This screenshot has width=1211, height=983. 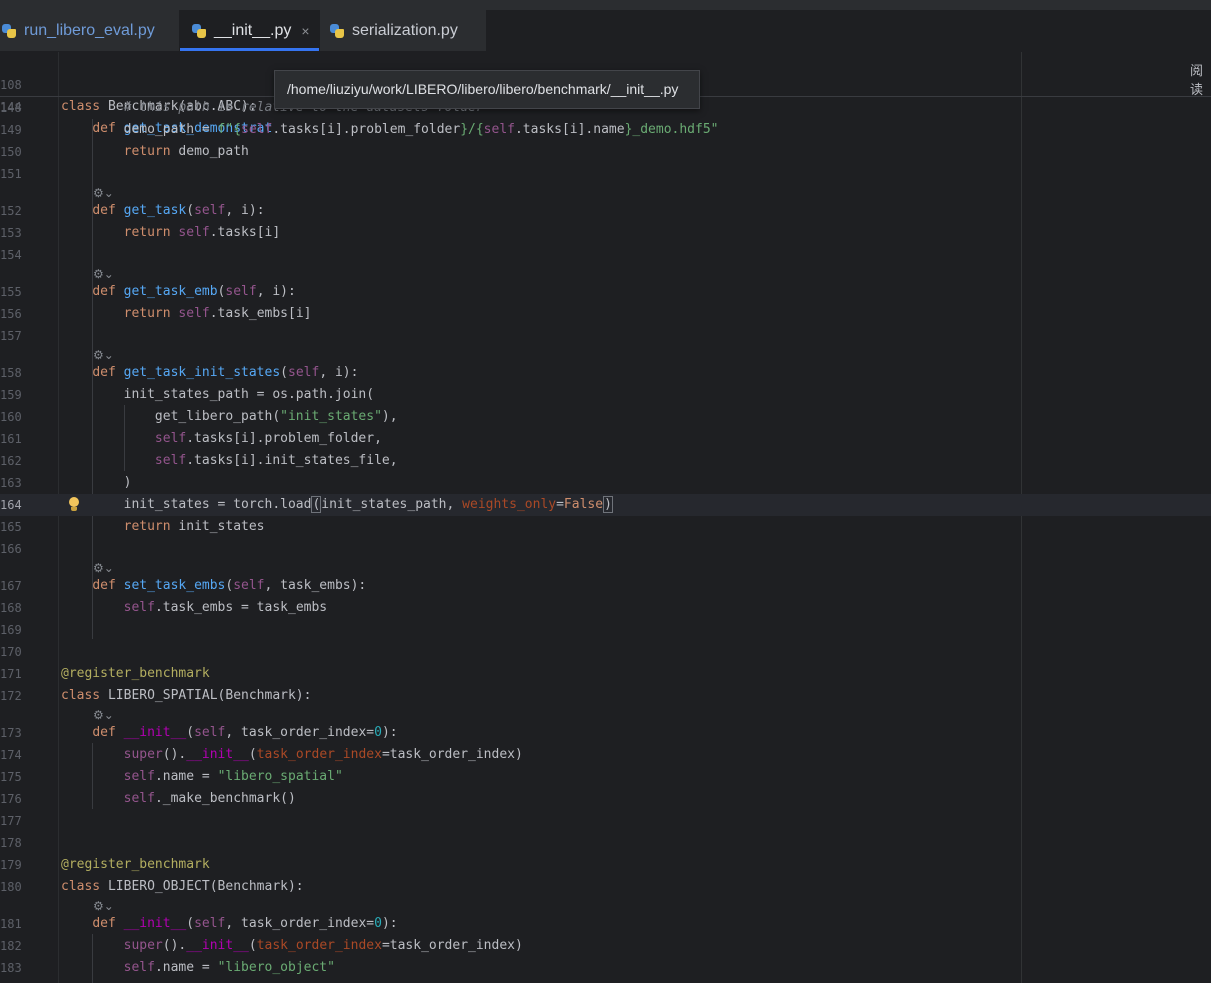 What do you see at coordinates (194, 291) in the screenshot?
I see `code-text: def get_task_emb(self, i):` at bounding box center [194, 291].